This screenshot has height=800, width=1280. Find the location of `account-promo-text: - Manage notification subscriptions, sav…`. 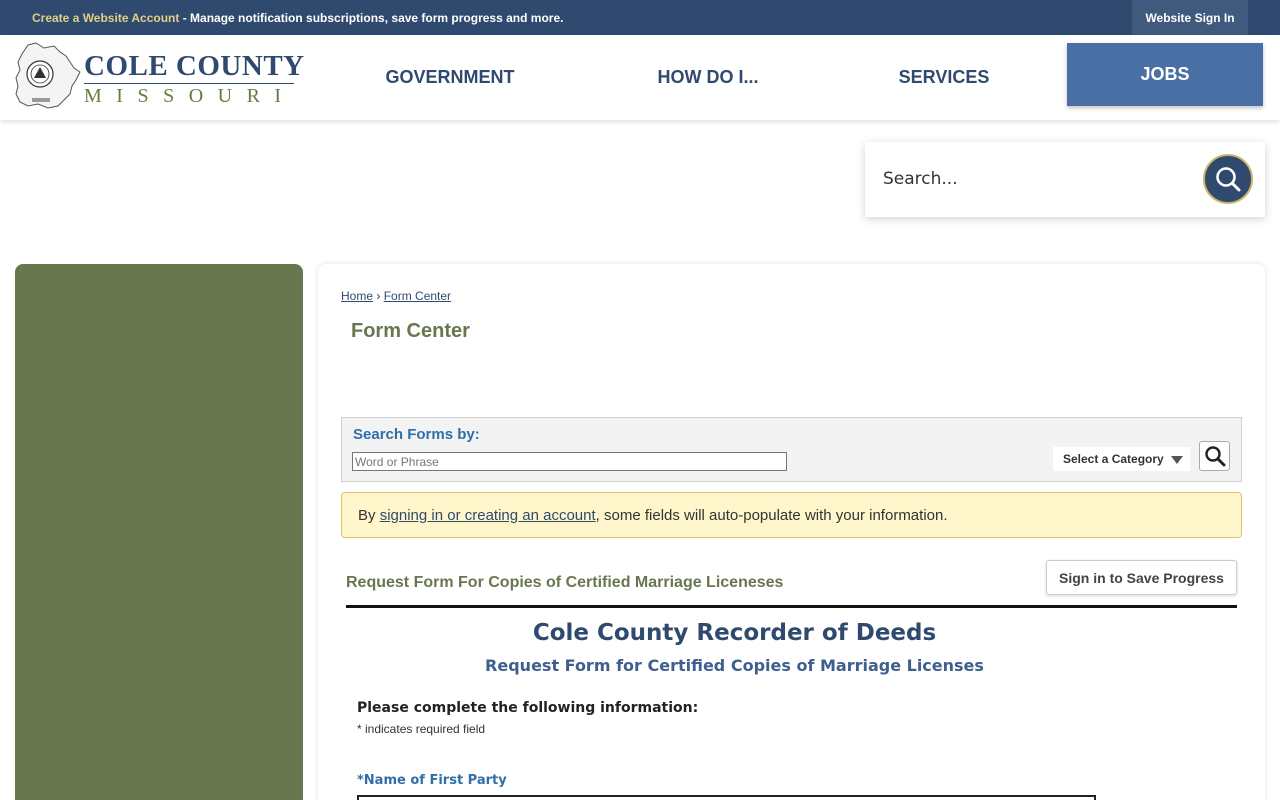

account-promo-text: - Manage notification subscriptions, sav… is located at coordinates (371, 18).